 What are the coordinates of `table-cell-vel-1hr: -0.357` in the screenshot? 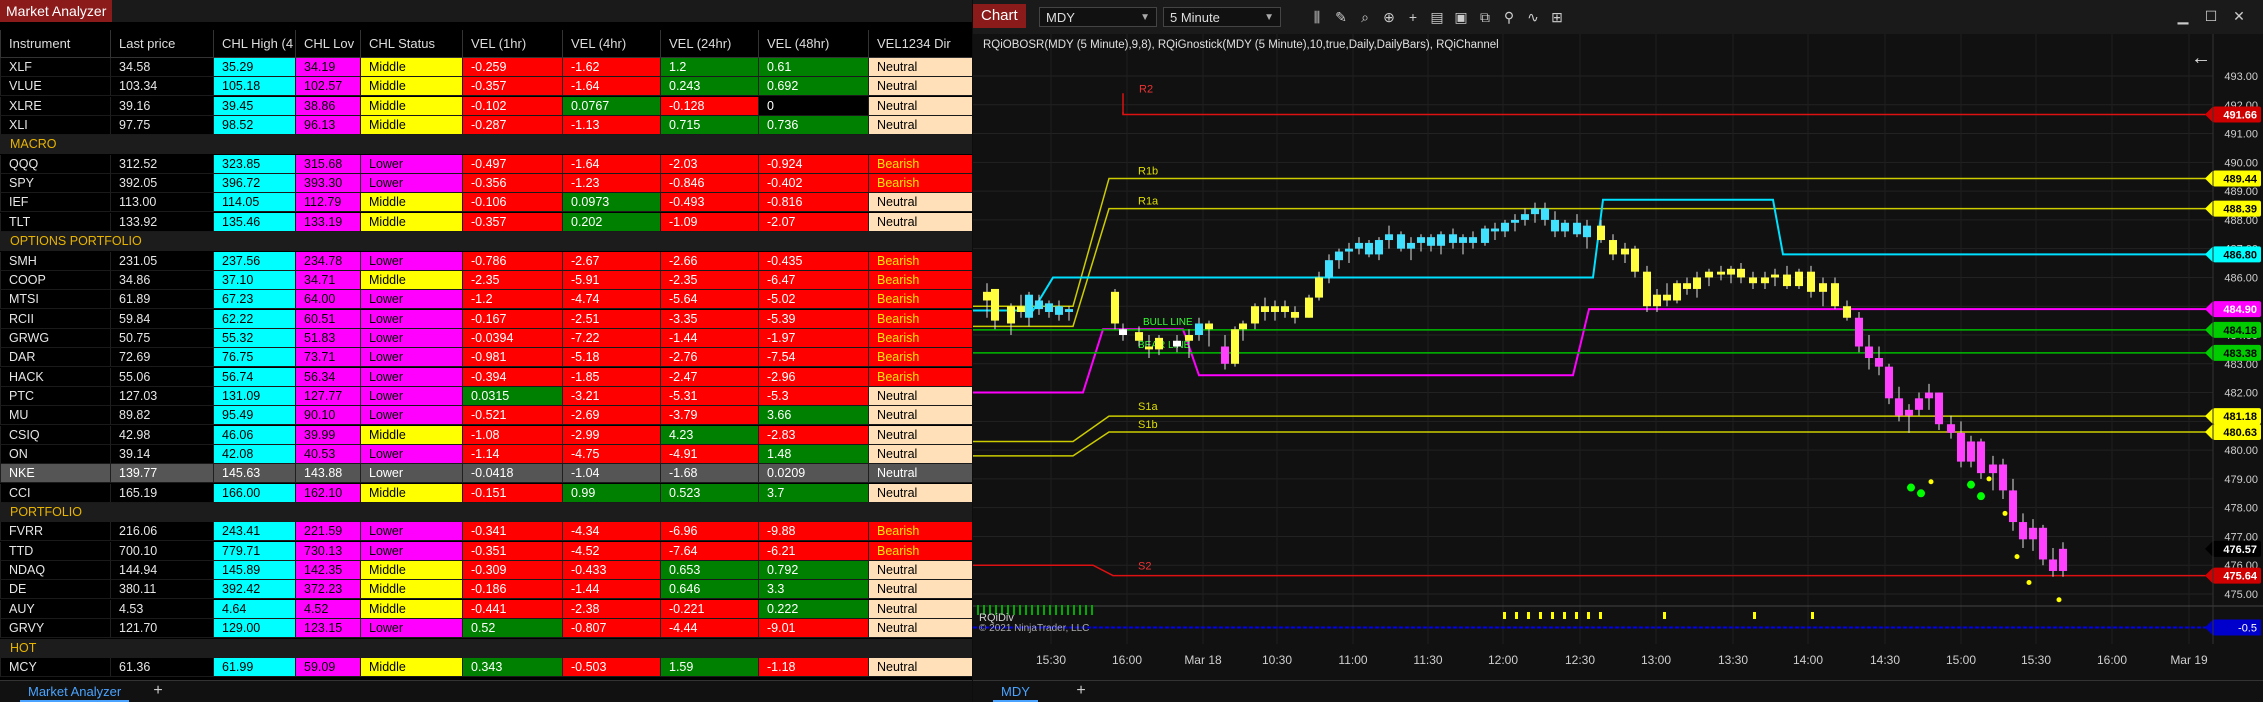 It's located at (512, 222).